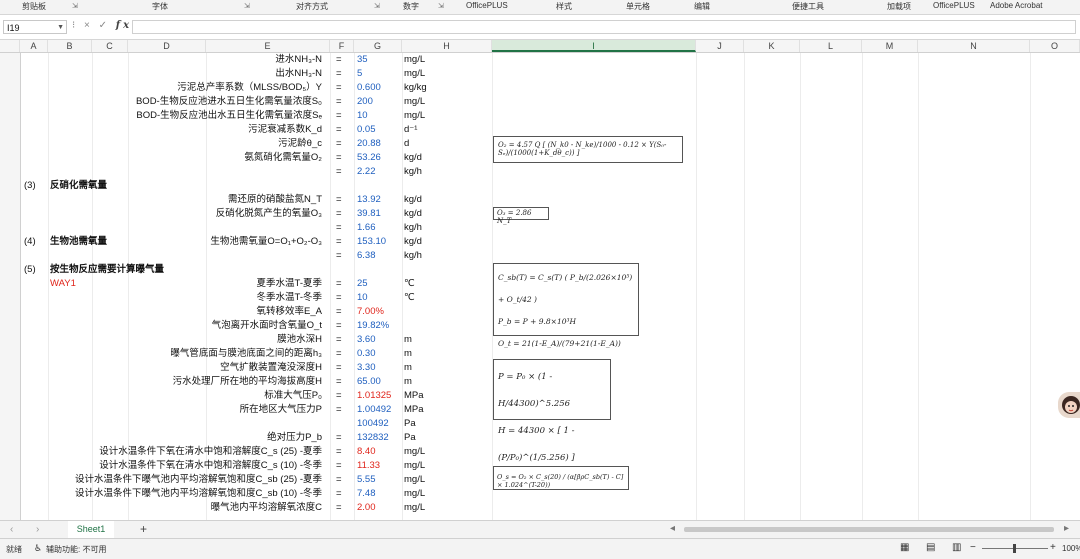  What do you see at coordinates (379, 214) in the screenshot?
I see `cell-g: 39.81` at bounding box center [379, 214].